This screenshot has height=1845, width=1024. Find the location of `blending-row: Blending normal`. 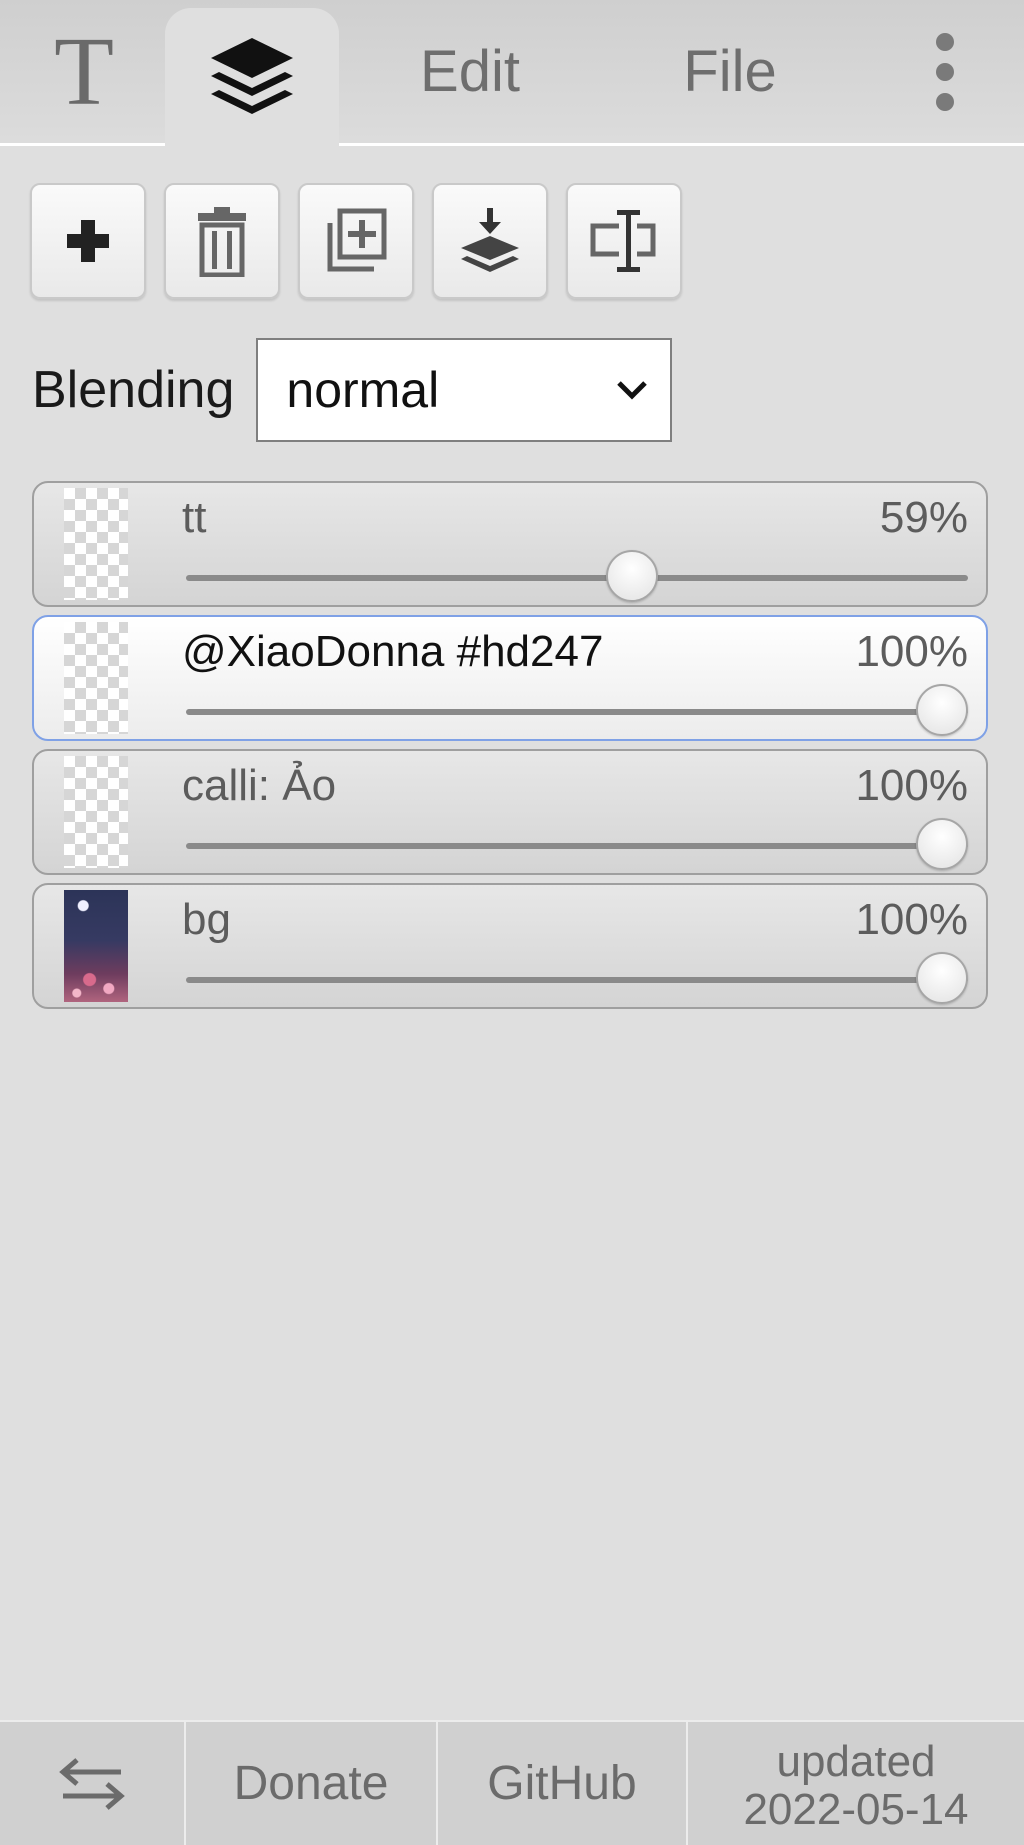

blending-row: Blending normal is located at coordinates (352, 390).